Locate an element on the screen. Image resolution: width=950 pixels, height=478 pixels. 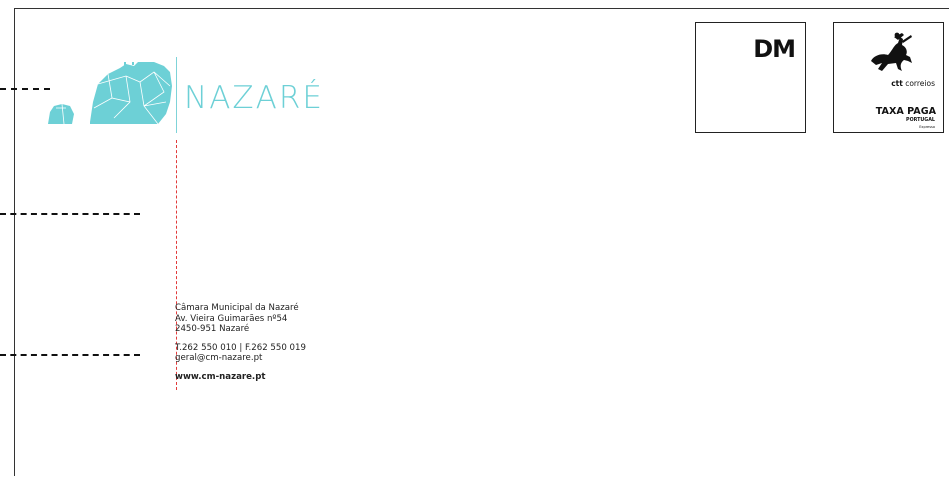
ctt-brand-rest: correios is located at coordinates (918, 83).